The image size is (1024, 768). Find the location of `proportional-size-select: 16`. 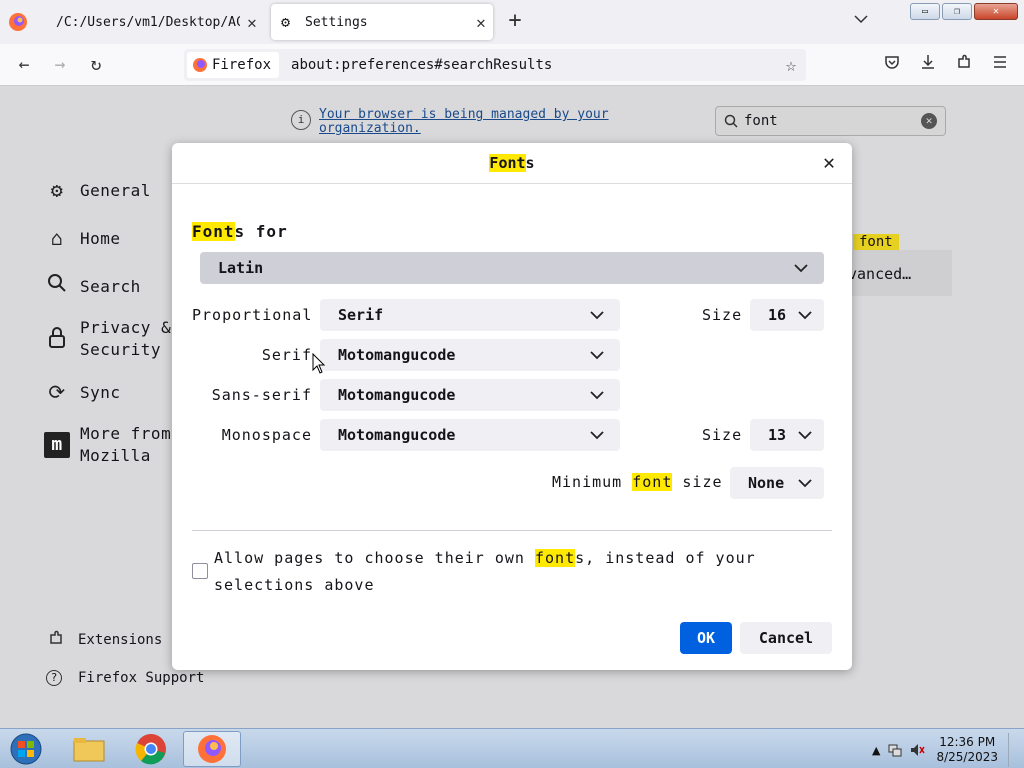

proportional-size-select: 16 is located at coordinates (787, 315).